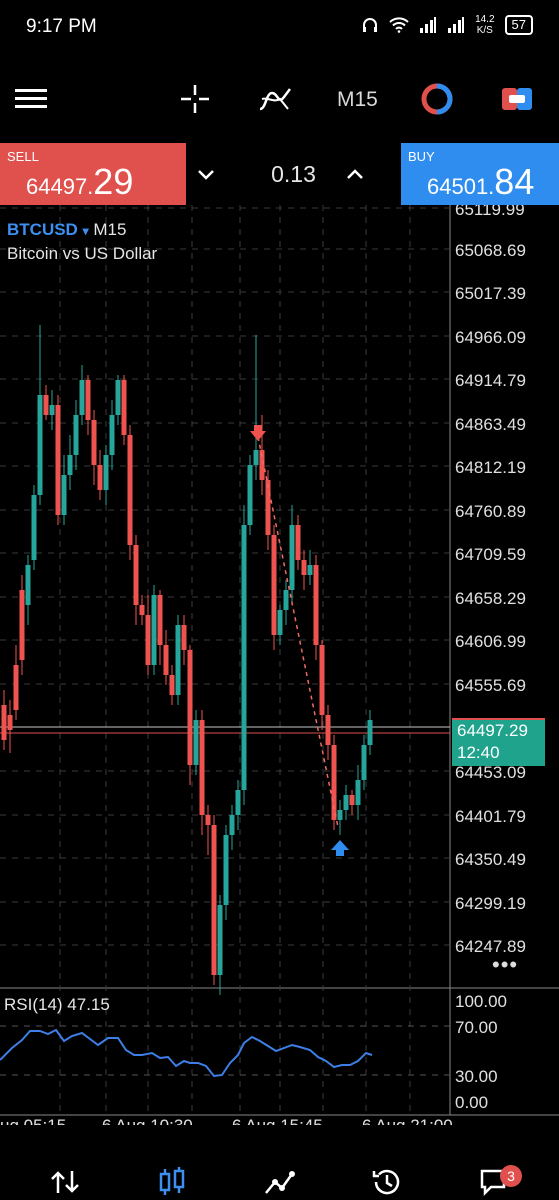  Describe the element at coordinates (407, 1120) in the screenshot. I see `time-label: 6 Aug 21:00` at that location.